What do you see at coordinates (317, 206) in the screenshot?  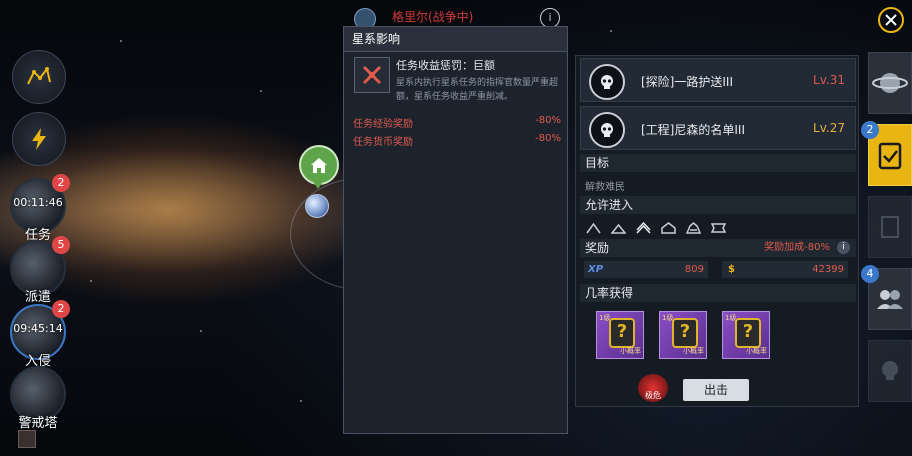 I see `planet-node` at bounding box center [317, 206].